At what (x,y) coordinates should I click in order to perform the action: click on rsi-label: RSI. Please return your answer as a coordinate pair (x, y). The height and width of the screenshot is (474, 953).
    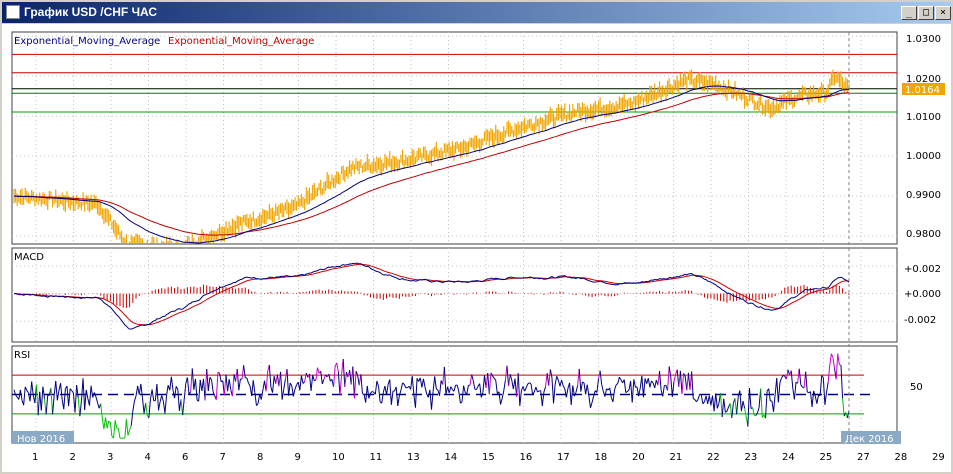
    Looking at the image, I should click on (22, 355).